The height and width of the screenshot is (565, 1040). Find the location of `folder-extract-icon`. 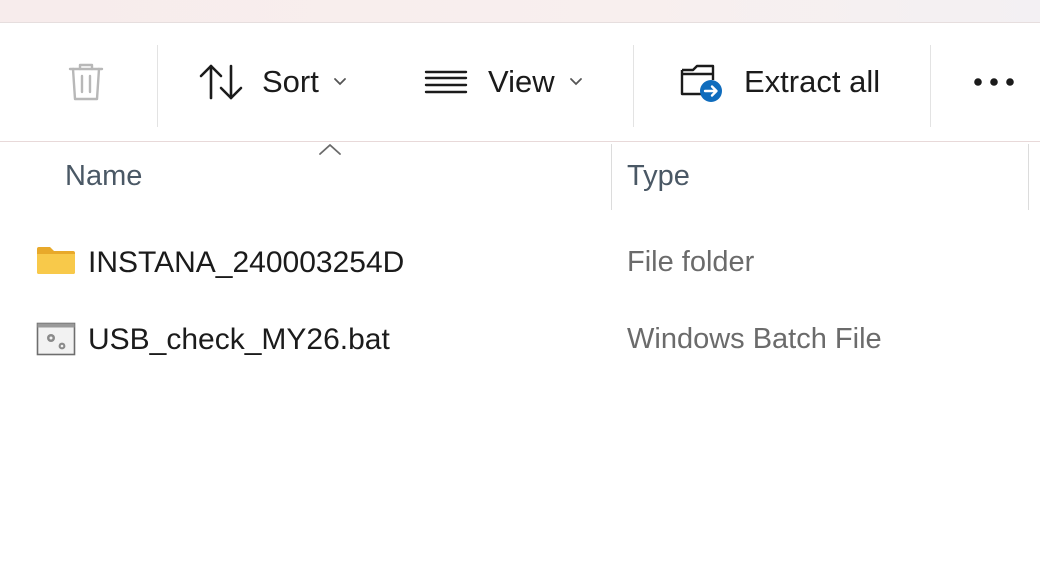

folder-extract-icon is located at coordinates (703, 82).